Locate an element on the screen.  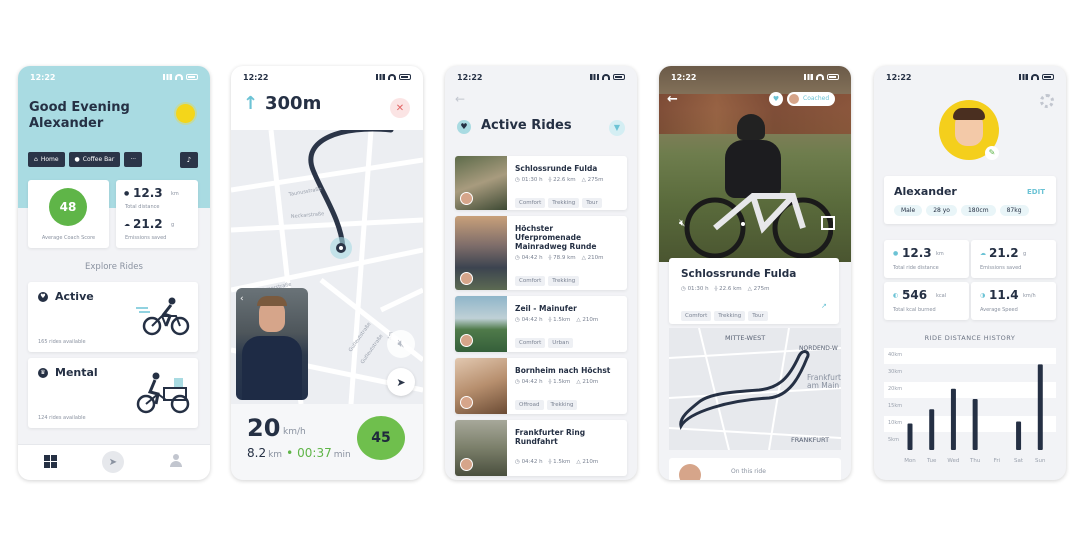
pill-age: 28 yo is located at coordinates (941, 210).